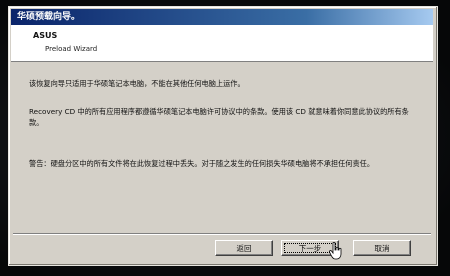  What do you see at coordinates (222, 234) in the screenshot?
I see `footer-divider` at bounding box center [222, 234].